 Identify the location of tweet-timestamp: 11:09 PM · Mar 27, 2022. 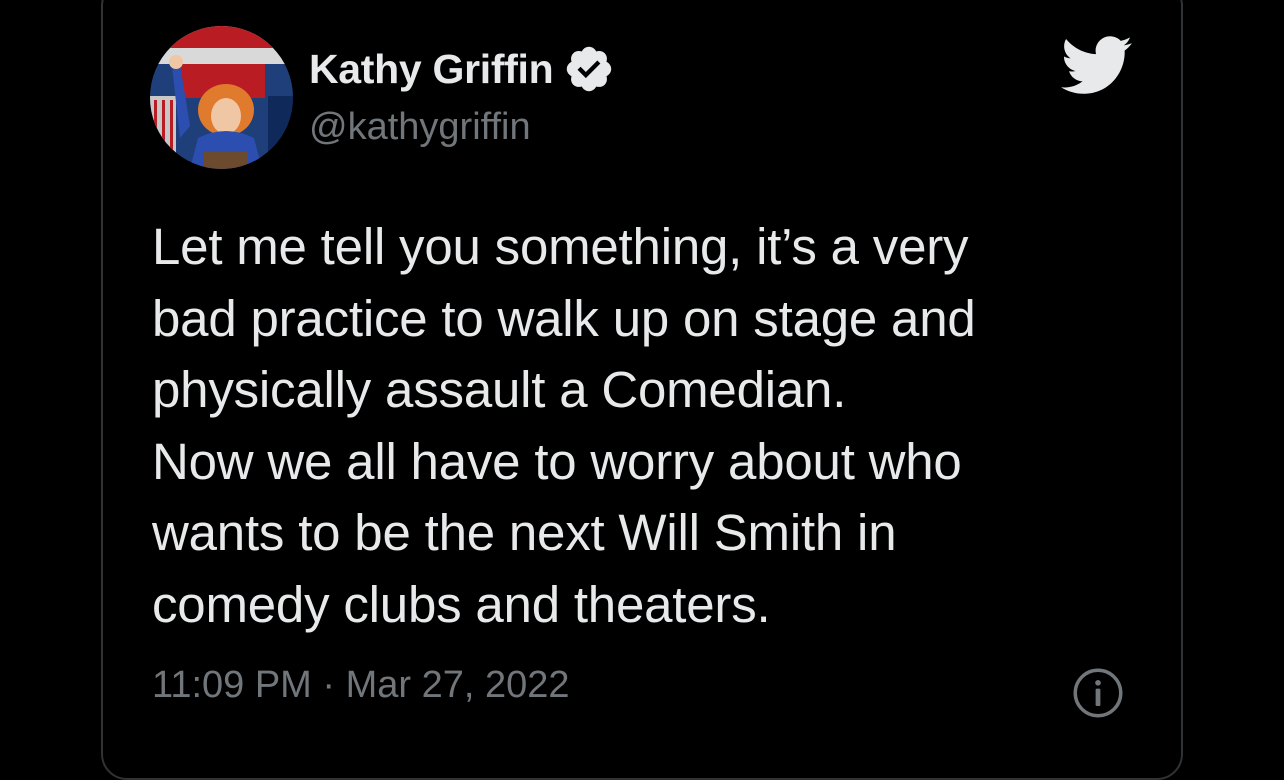
(361, 685).